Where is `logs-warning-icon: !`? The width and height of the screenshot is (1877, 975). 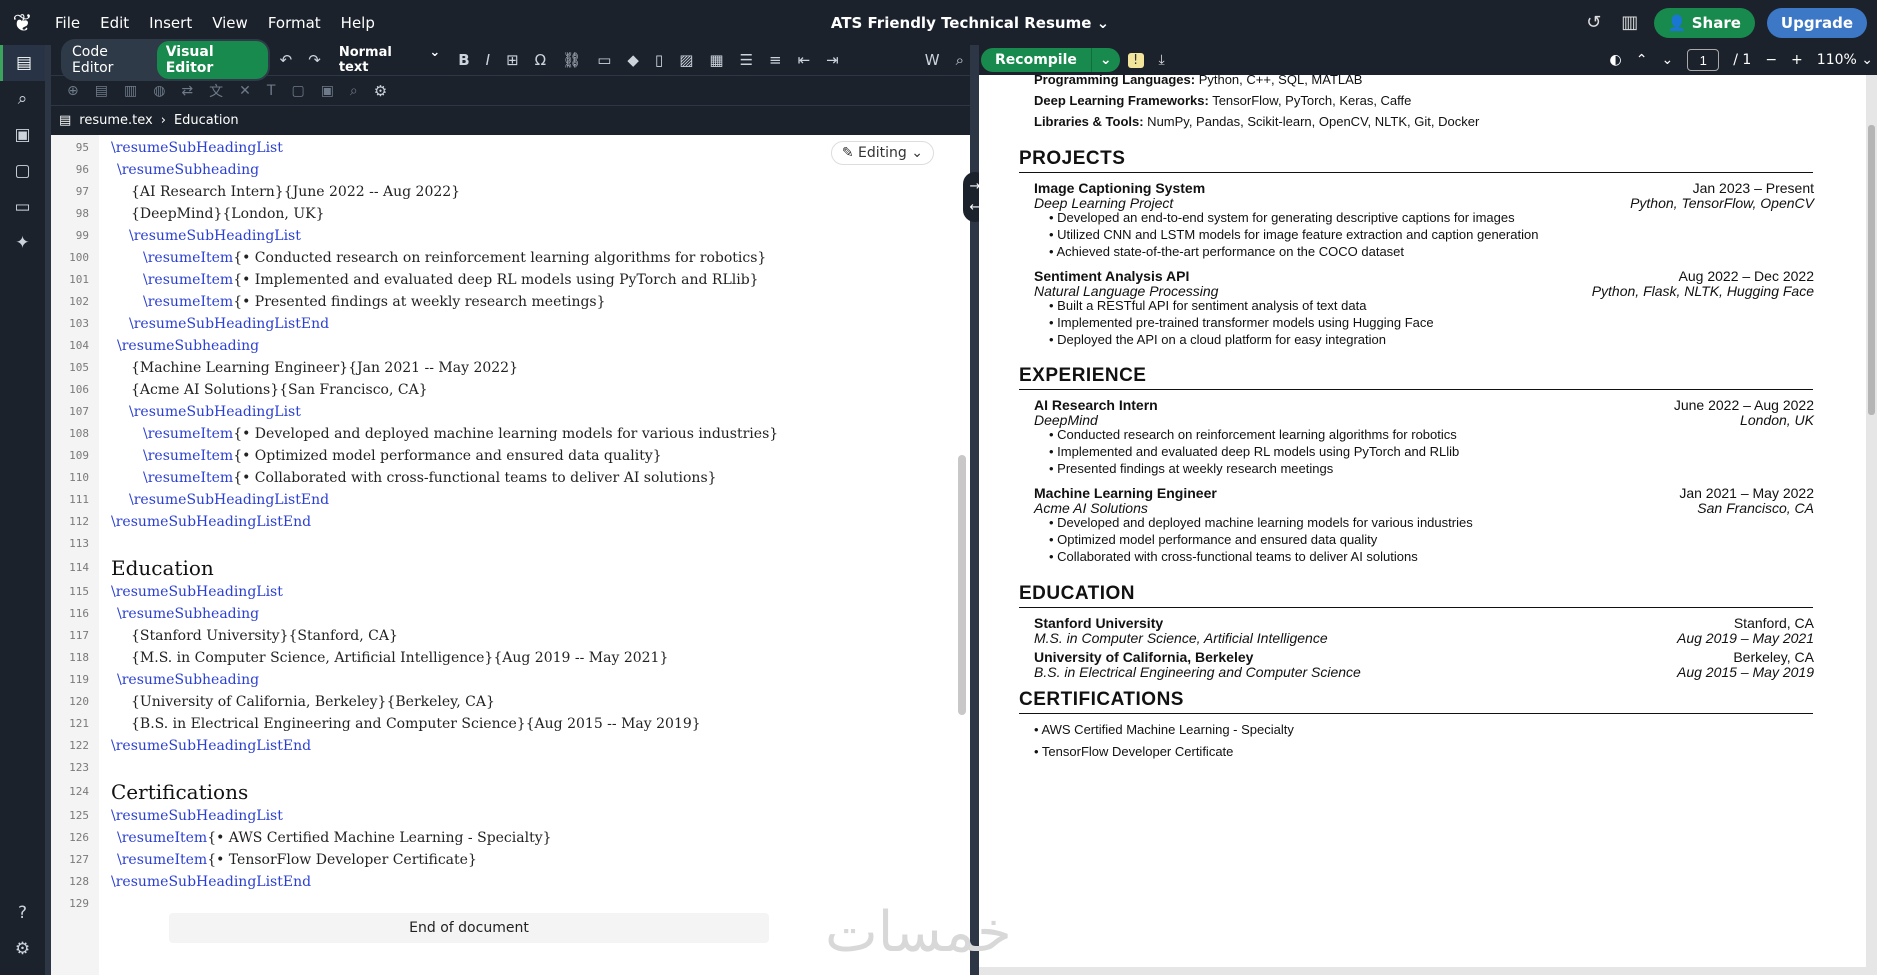
logs-warning-icon: ! is located at coordinates (1135, 60).